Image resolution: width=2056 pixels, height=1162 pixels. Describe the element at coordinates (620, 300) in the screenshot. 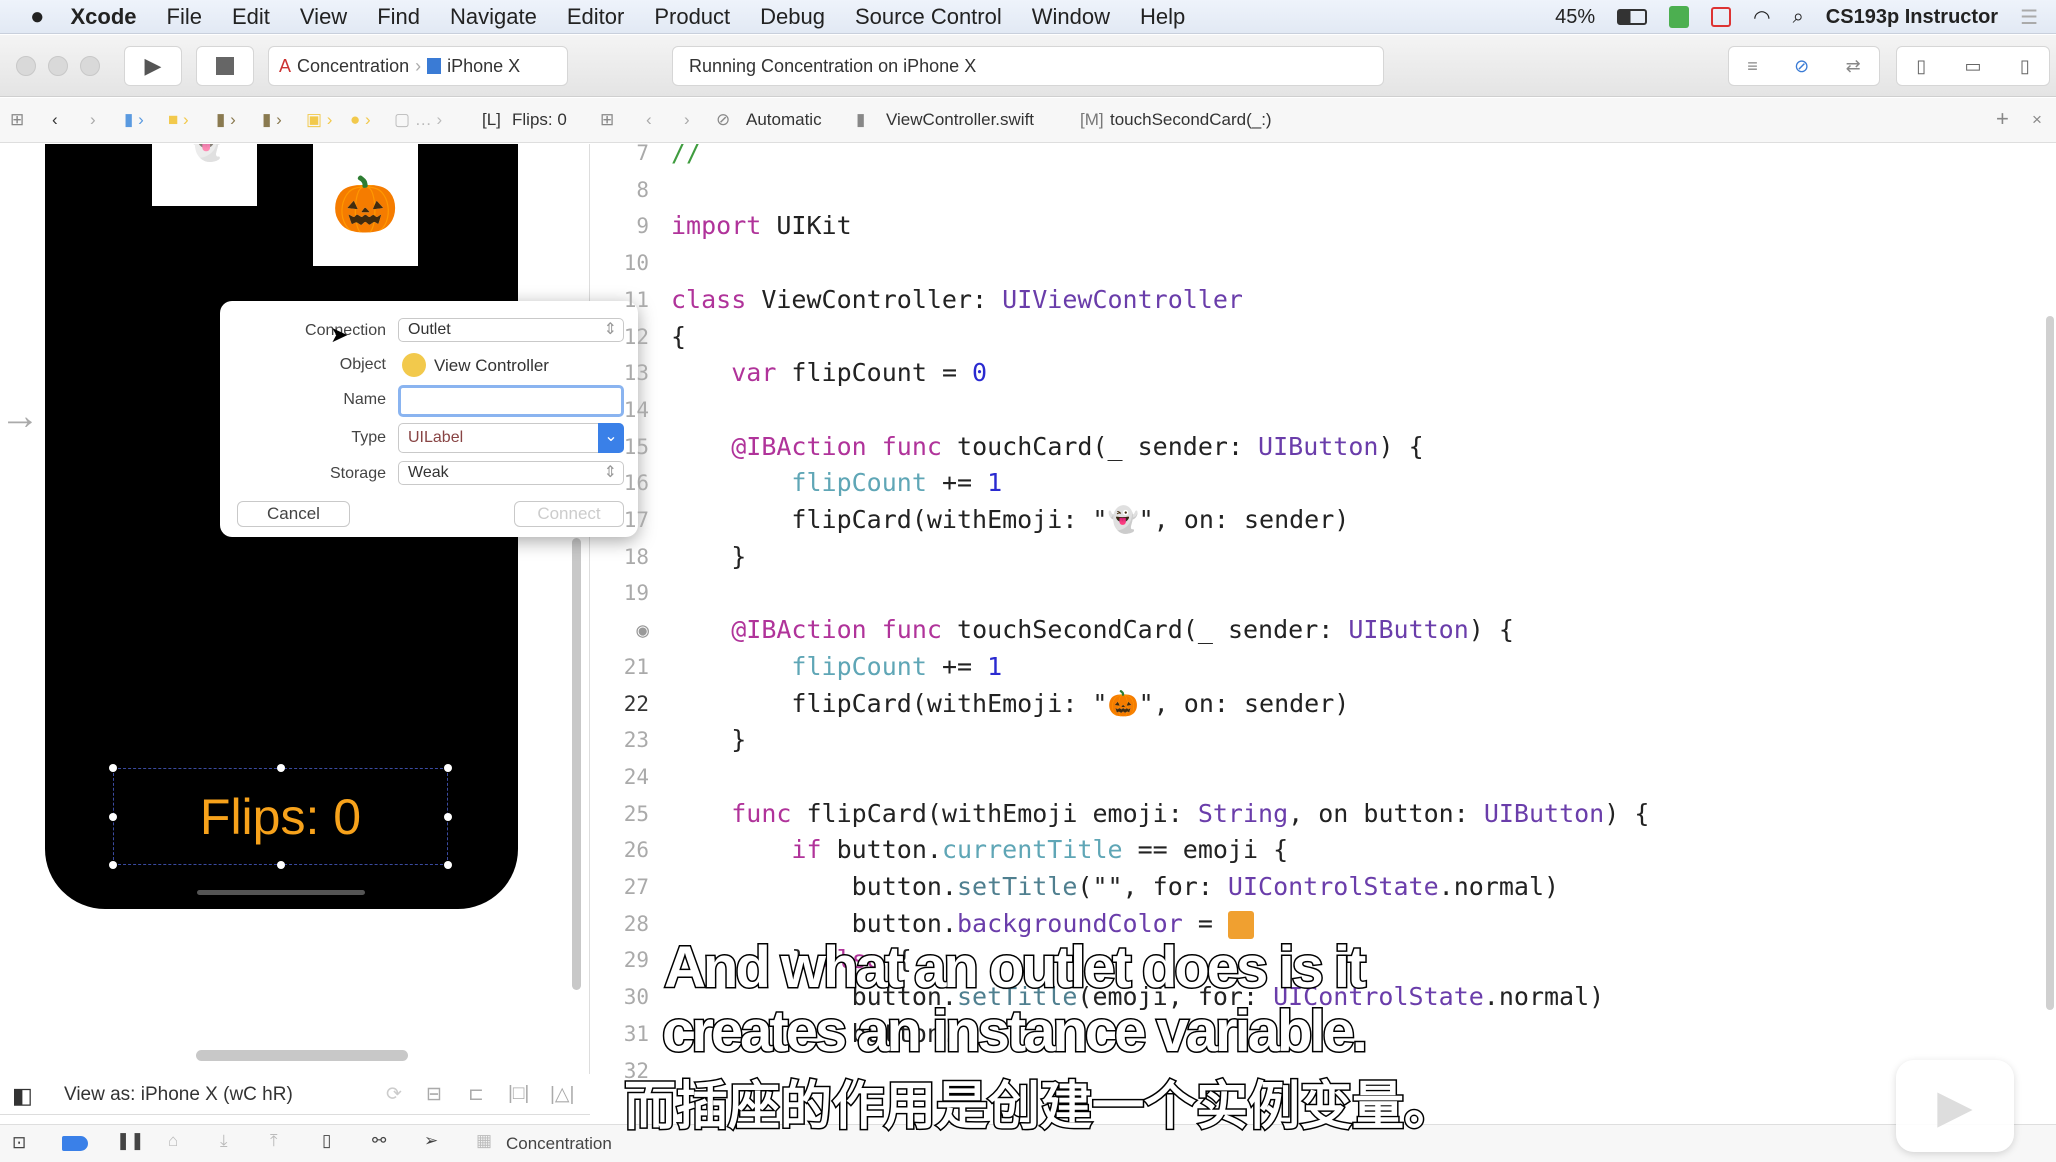

I see `line-number: 11` at that location.